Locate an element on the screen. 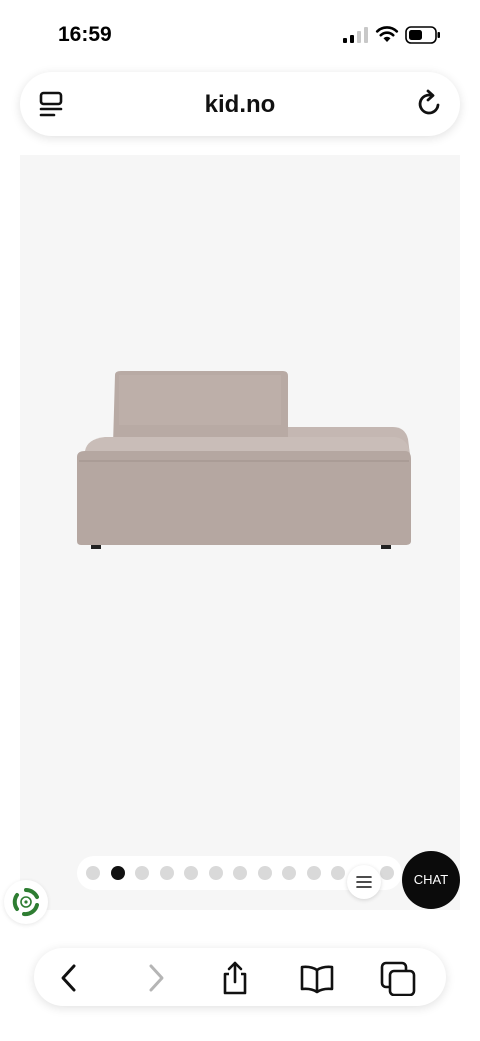  recycle-icon is located at coordinates (25, 902).